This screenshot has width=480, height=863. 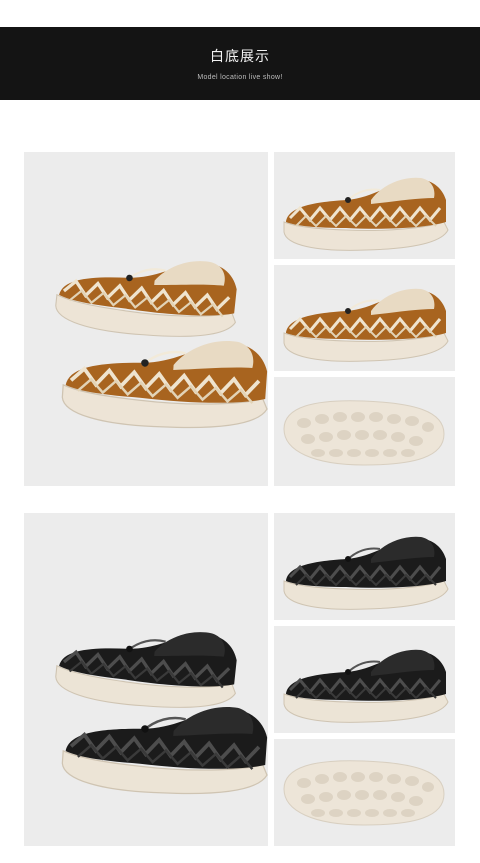 I want to click on section-header: 白底展示 Model location live show!, so click(x=240, y=63).